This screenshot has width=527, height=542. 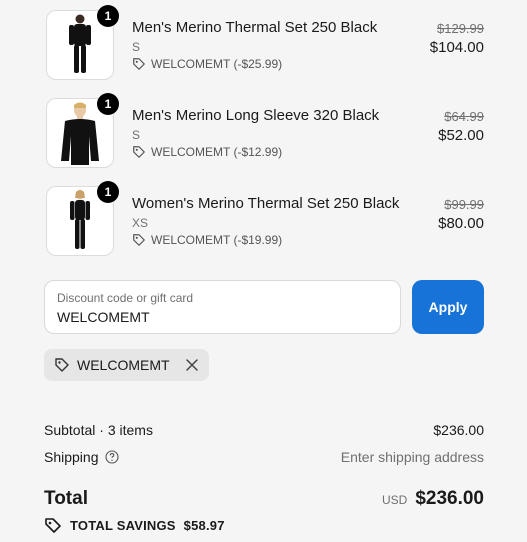 I want to click on subtotal-label: Subtotal · 3 items, so click(x=98, y=430).